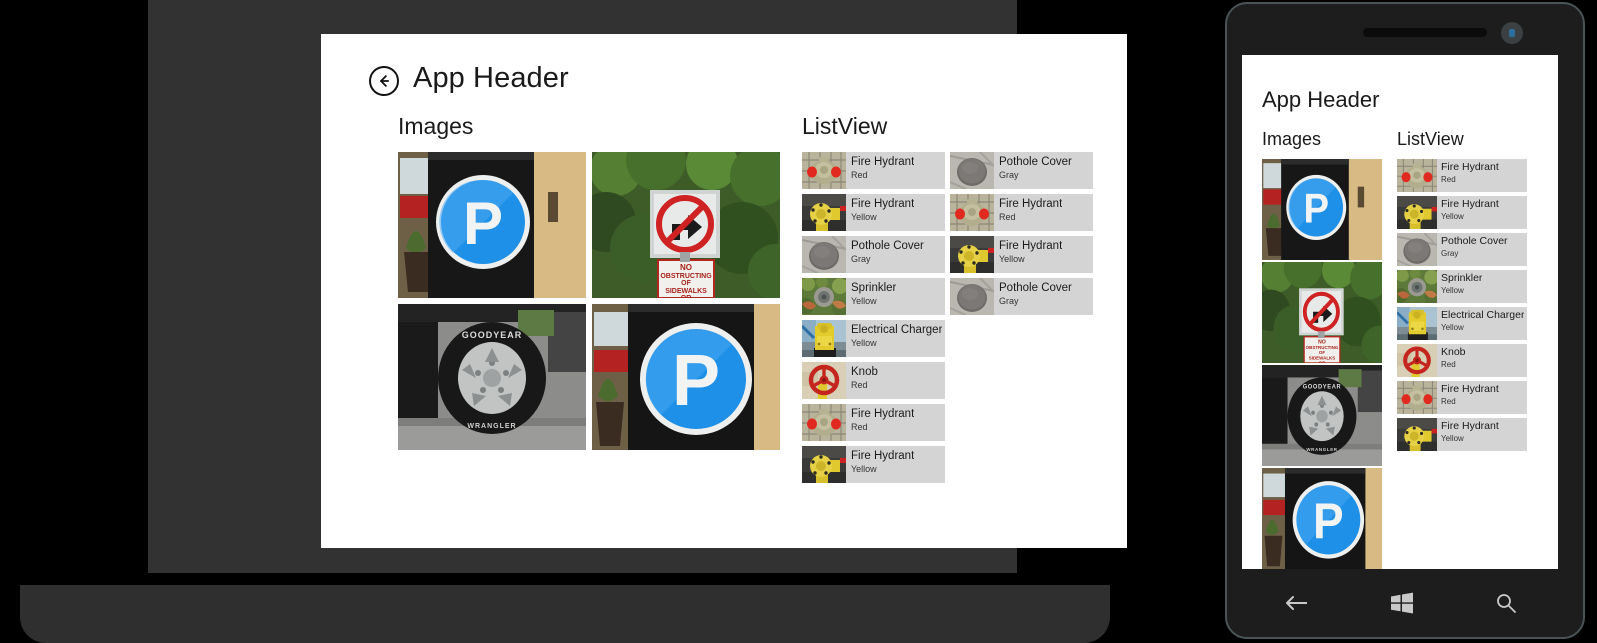 The width and height of the screenshot is (1597, 643). I want to click on earpiece-speaker, so click(1425, 32).